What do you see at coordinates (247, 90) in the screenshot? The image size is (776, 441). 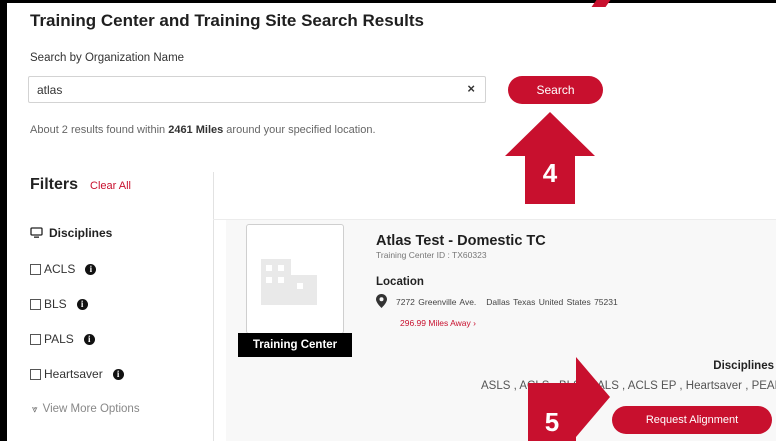 I see `organization-search-input` at bounding box center [247, 90].